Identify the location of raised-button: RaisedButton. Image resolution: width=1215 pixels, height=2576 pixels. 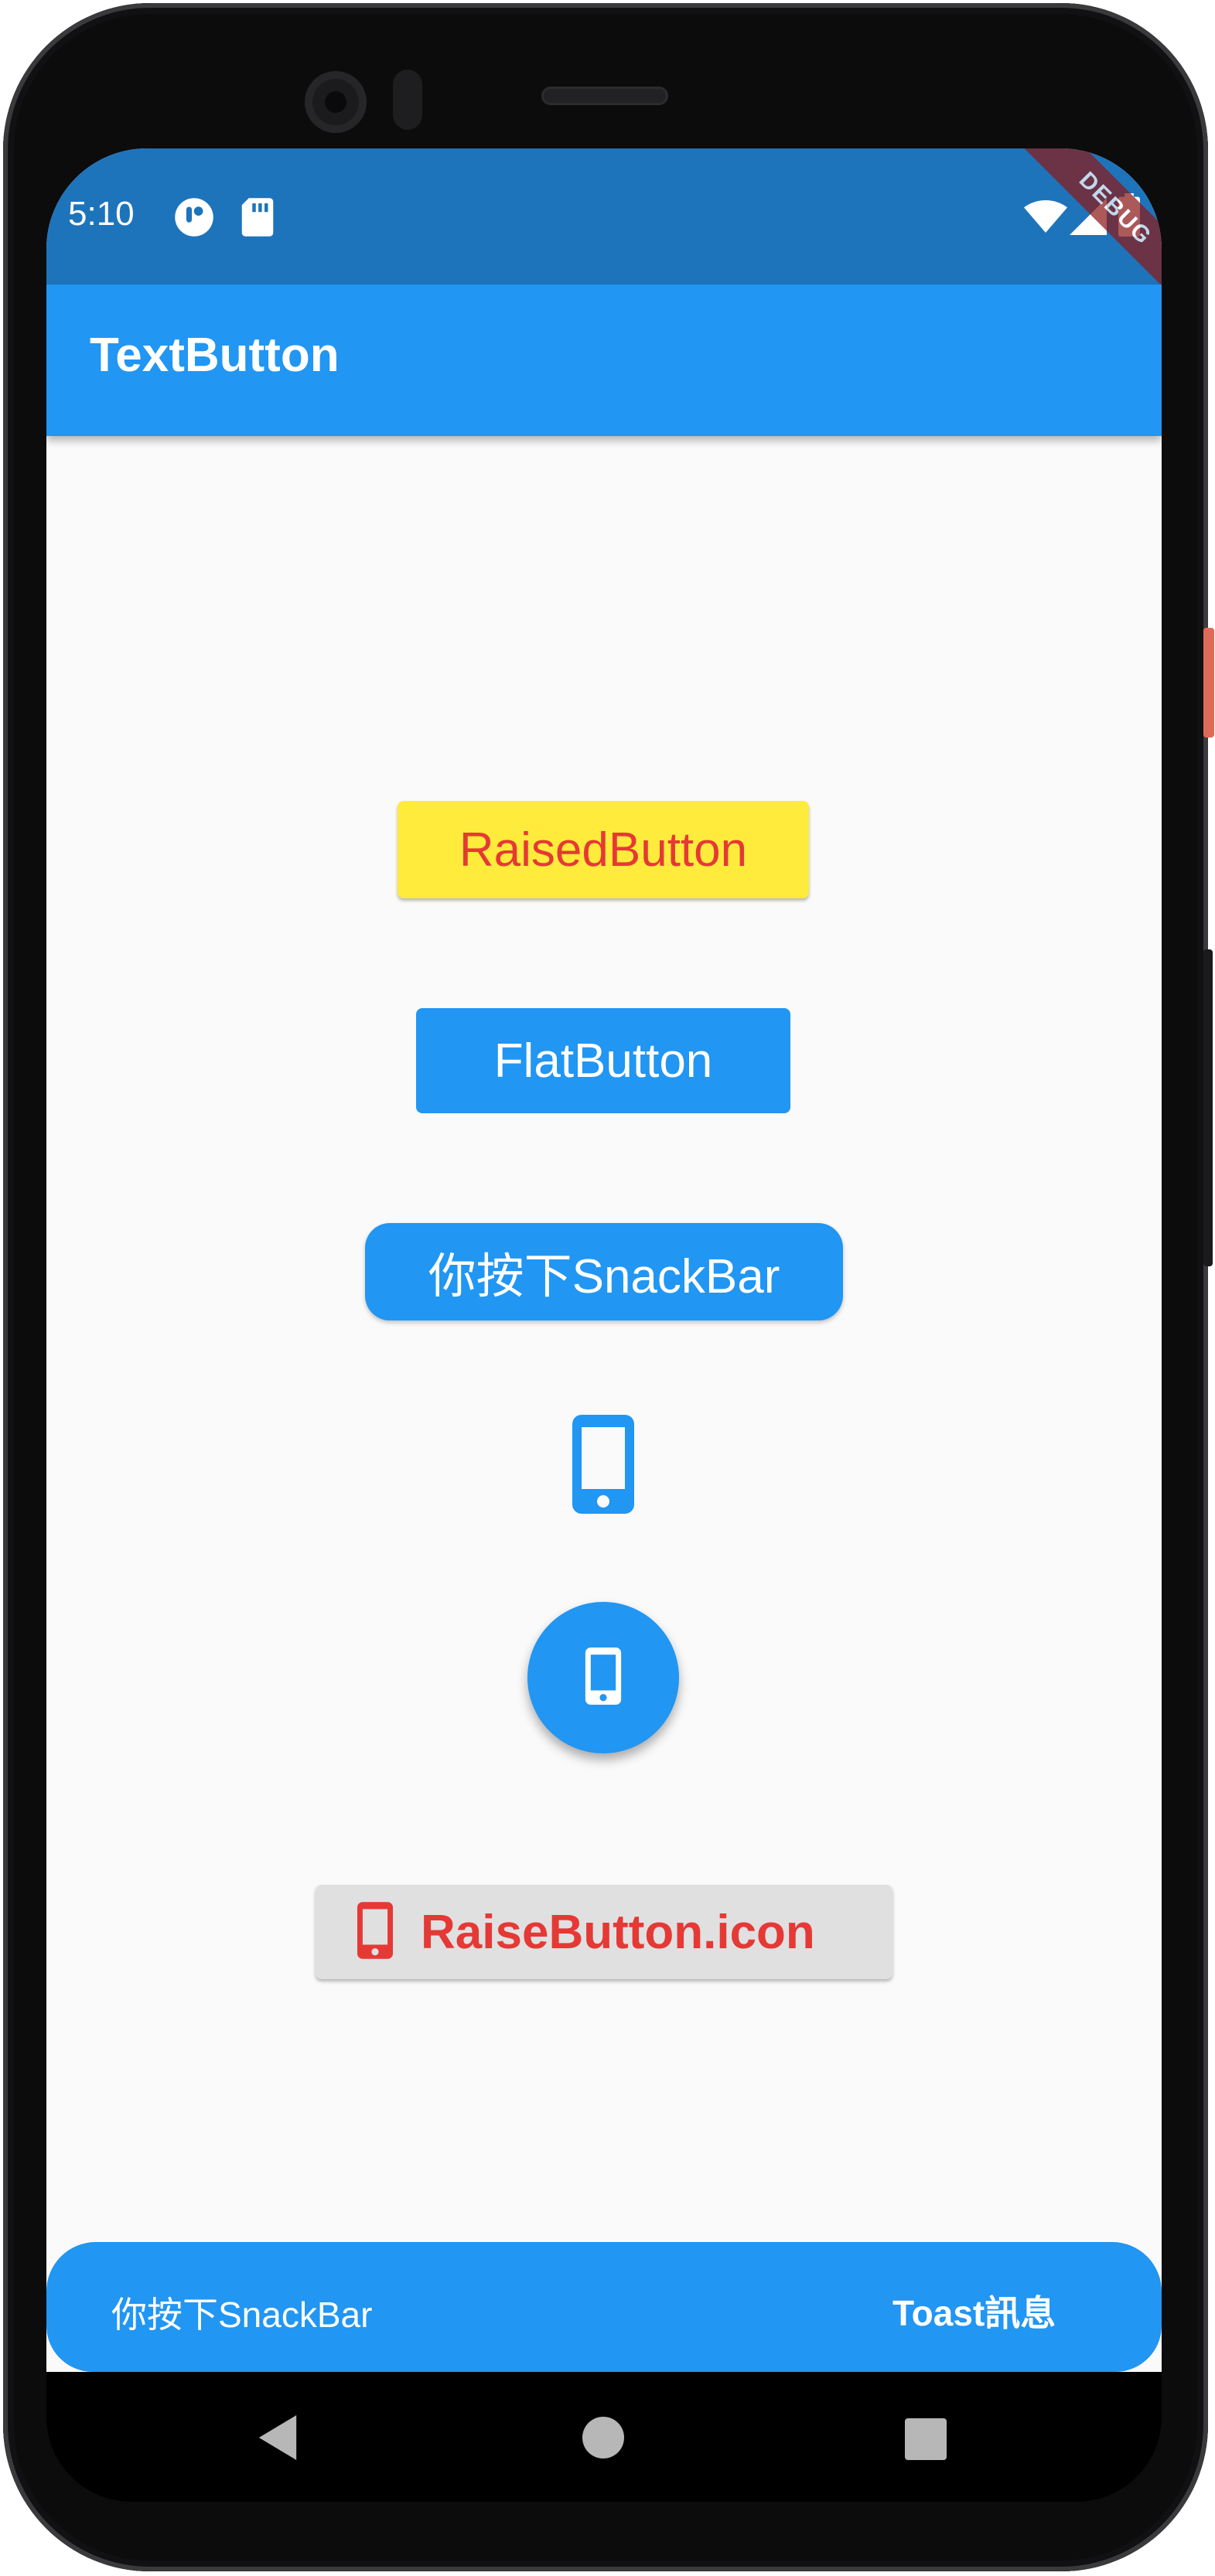
(603, 850).